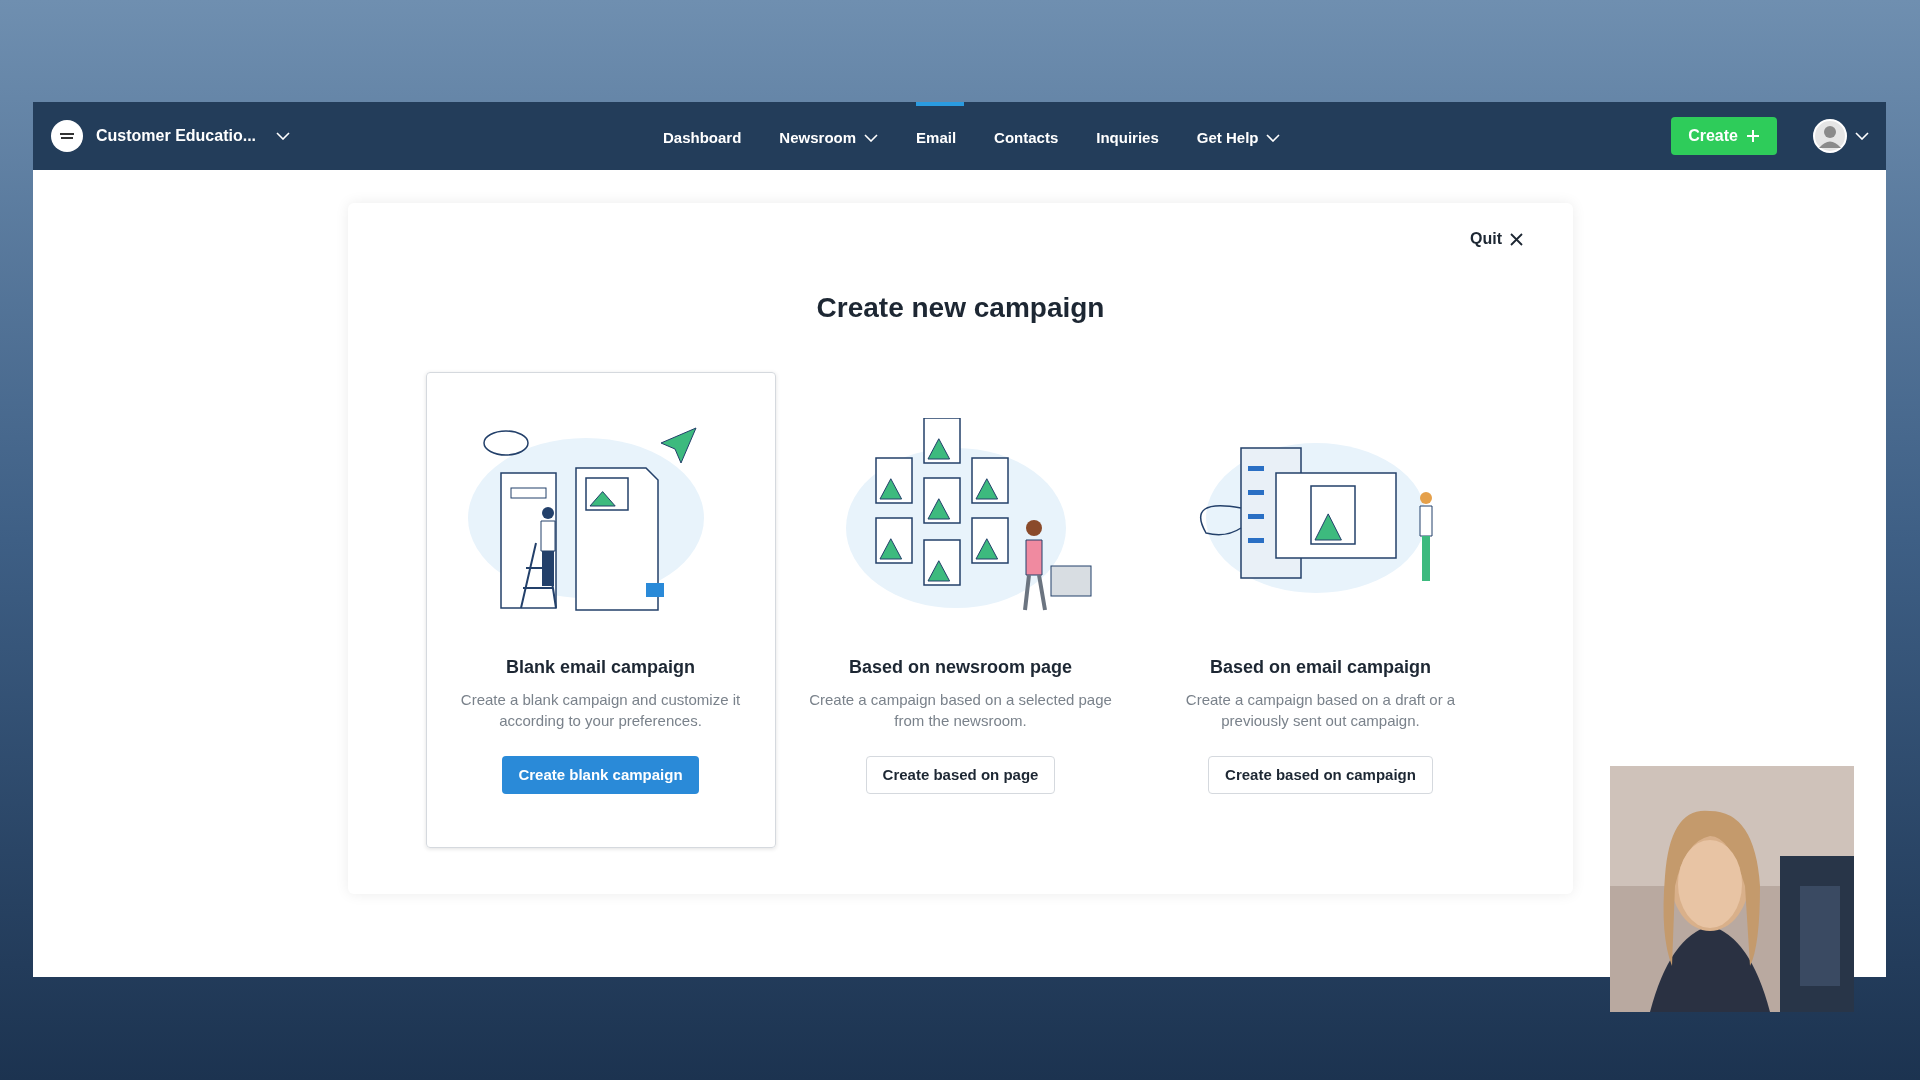 The height and width of the screenshot is (1080, 1920). Describe the element at coordinates (1320, 667) in the screenshot. I see `option-title: Based on email campaign` at that location.